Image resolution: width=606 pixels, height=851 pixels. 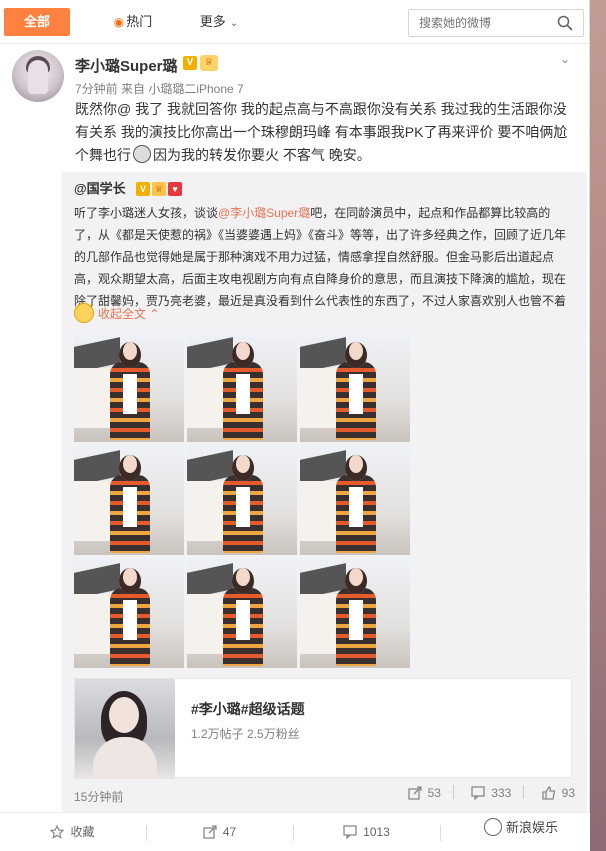 I want to click on forward-count: 47, so click(x=229, y=832).